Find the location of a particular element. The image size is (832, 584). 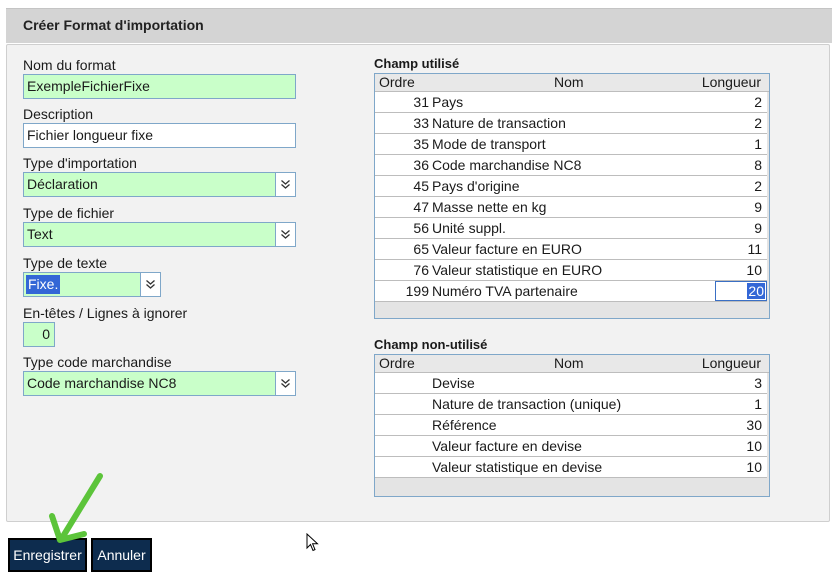

used-fields-title: Champ utilisé is located at coordinates (417, 63).